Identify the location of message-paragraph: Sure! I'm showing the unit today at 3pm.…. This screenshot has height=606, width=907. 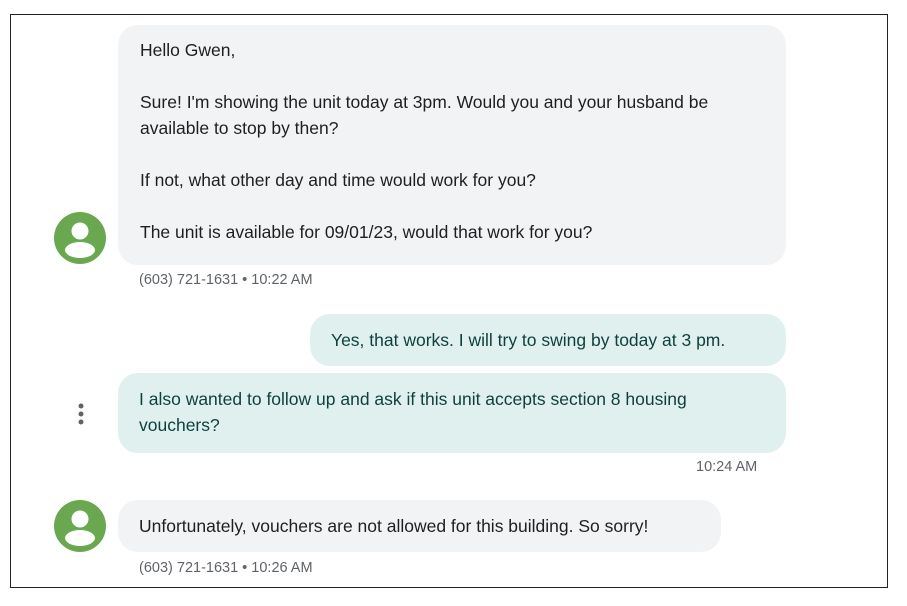
(427, 115).